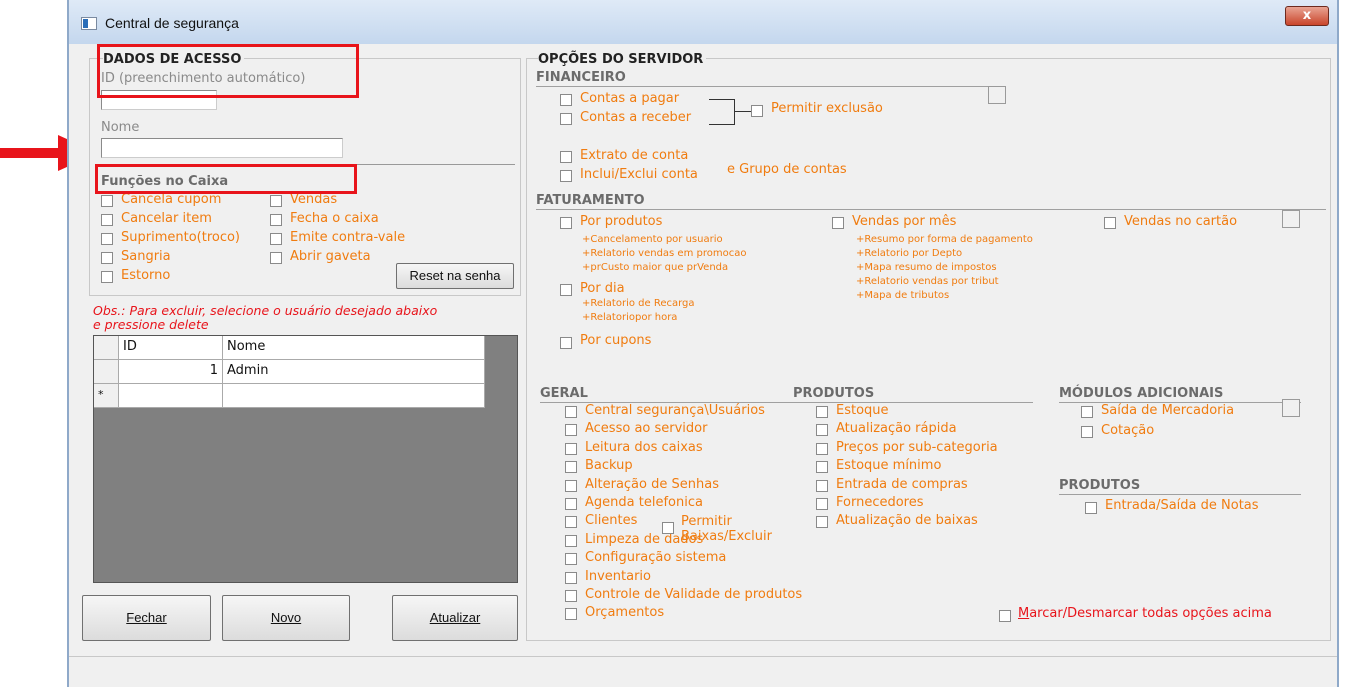 This screenshot has height=687, width=1345. I want to click on caixa-left-2-checkbox, so click(107, 239).